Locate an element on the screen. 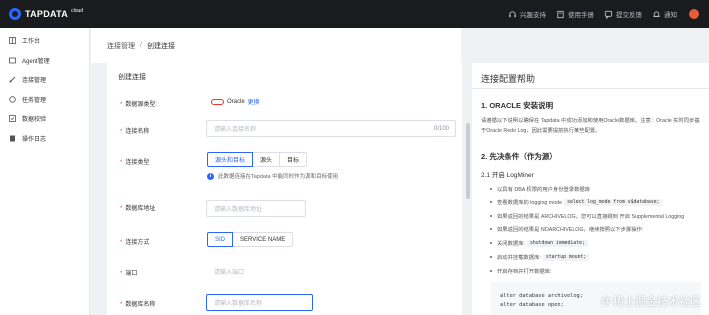 The width and height of the screenshot is (709, 315). conn-mode-option-sid: SID is located at coordinates (220, 239).